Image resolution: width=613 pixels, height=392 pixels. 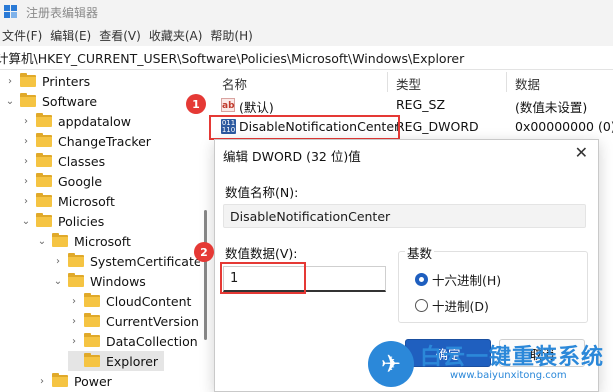 I want to click on tree-item-label: Explorer, so click(x=132, y=361).